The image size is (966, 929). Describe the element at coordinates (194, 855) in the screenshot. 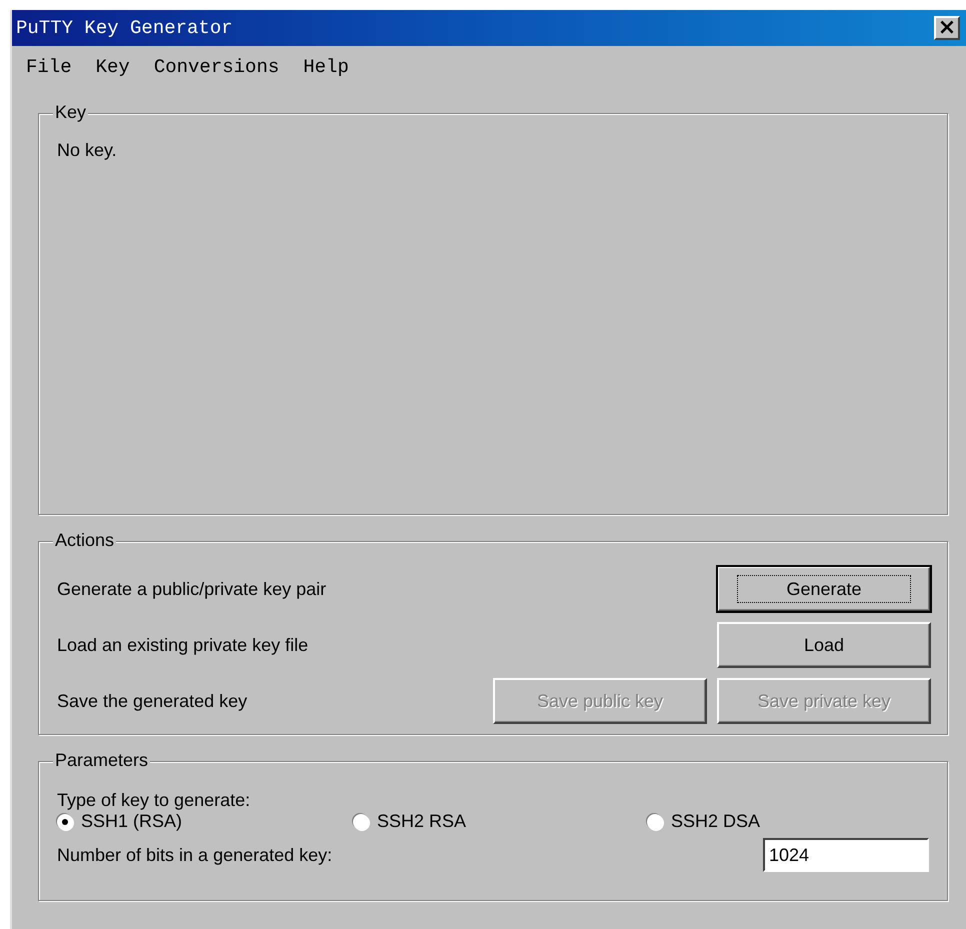

I see `bits-label: Number of bits in a generated key:` at that location.